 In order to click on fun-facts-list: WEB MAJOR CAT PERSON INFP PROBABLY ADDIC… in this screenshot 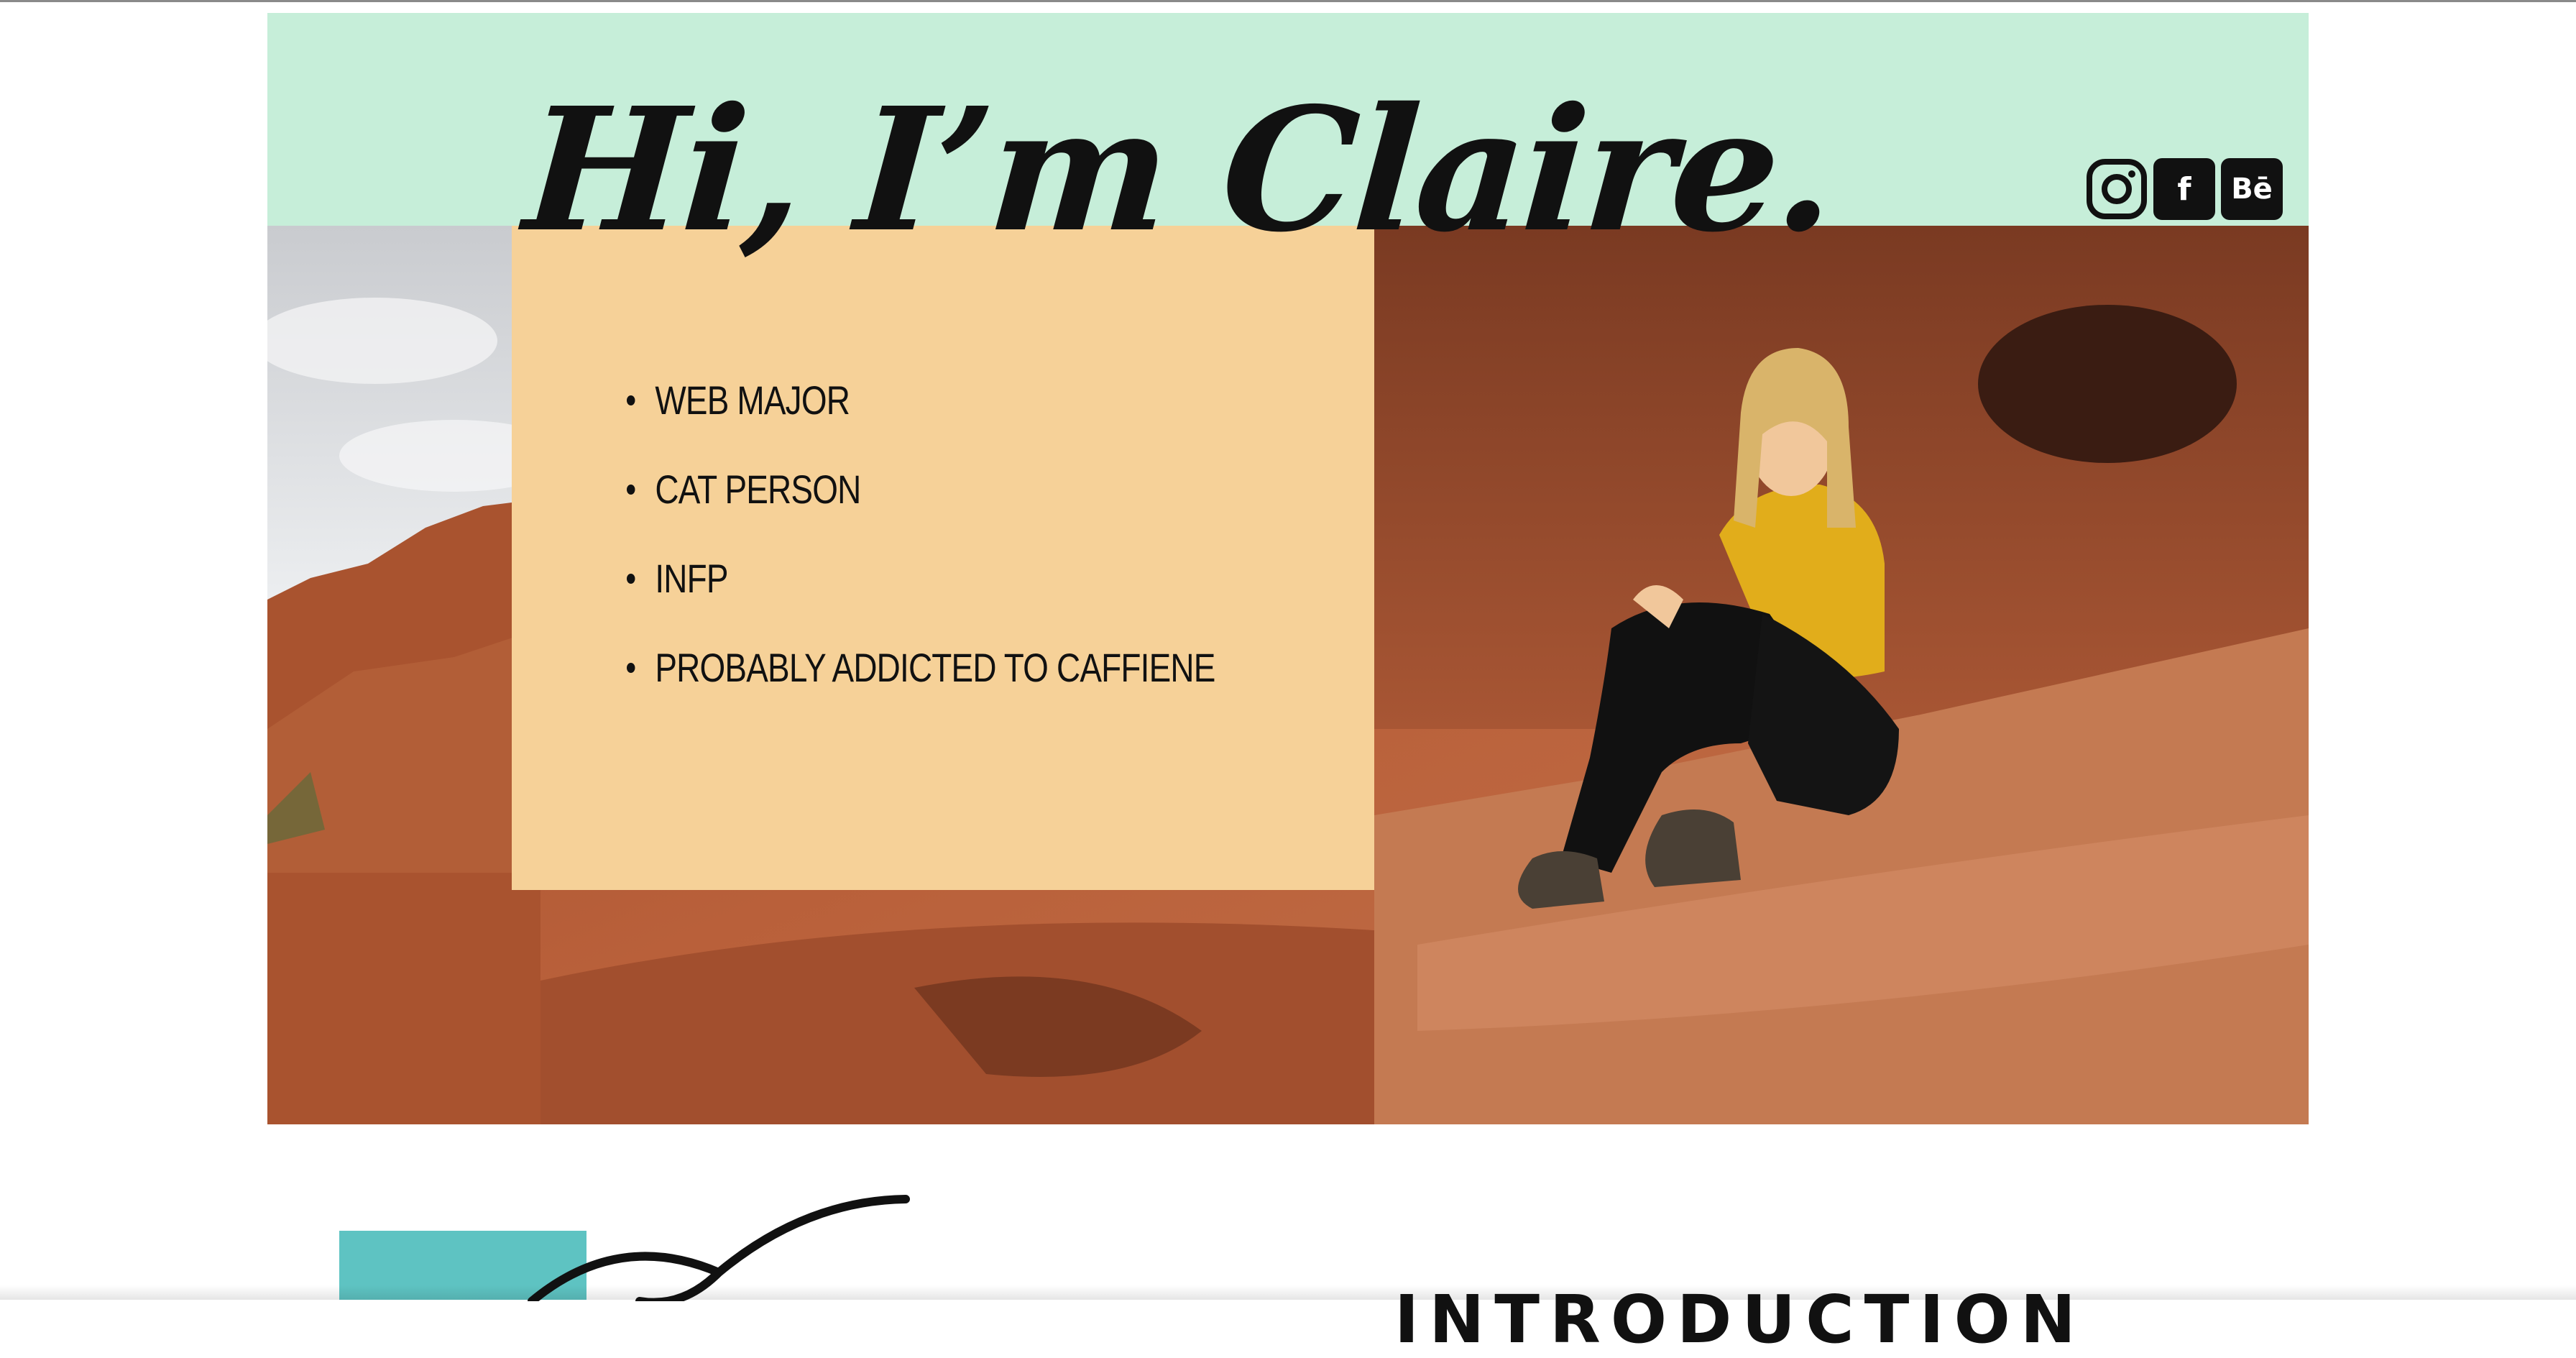, I will do `click(985, 556)`.